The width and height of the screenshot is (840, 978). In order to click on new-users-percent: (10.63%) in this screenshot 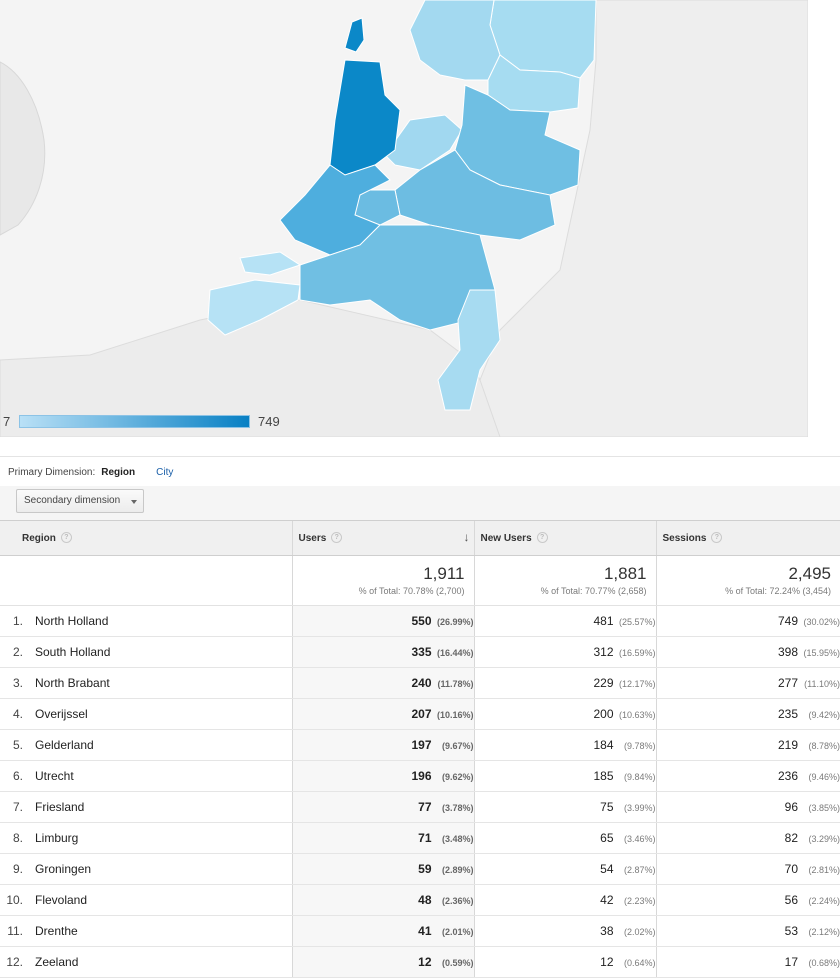, I will do `click(637, 715)`.